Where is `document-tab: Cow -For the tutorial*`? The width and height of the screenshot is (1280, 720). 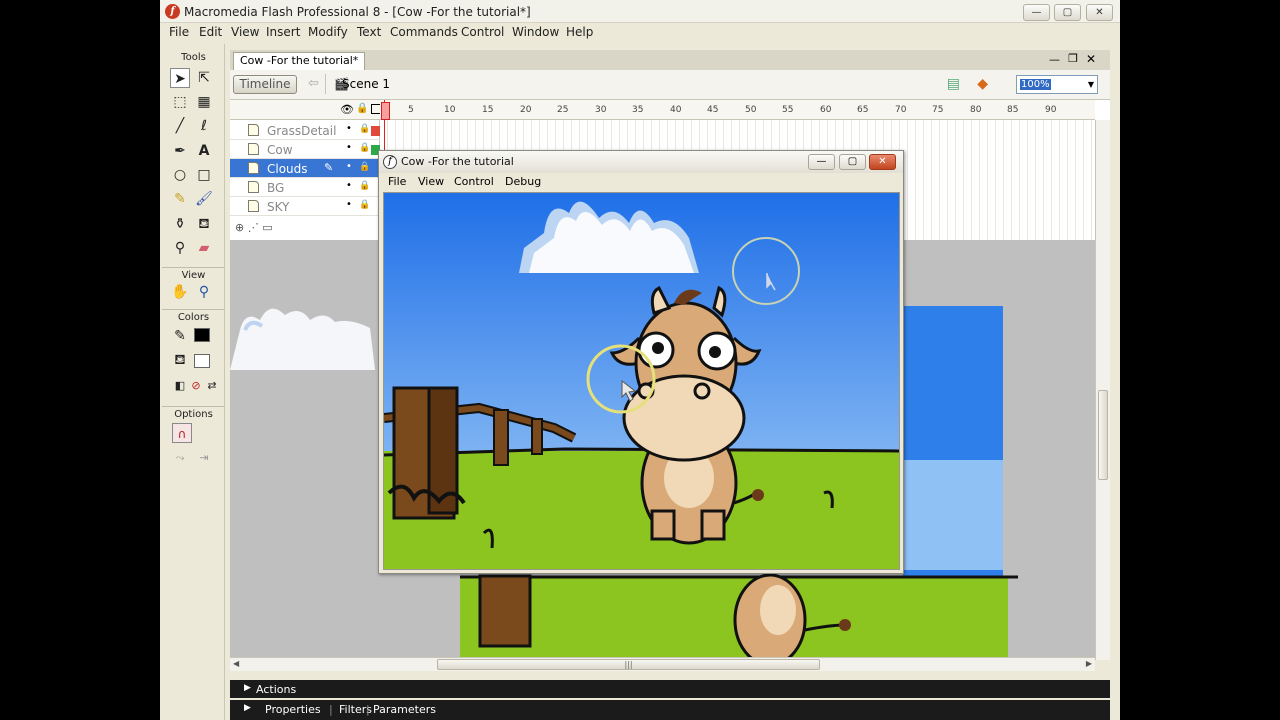
document-tab: Cow -For the tutorial* is located at coordinates (299, 61).